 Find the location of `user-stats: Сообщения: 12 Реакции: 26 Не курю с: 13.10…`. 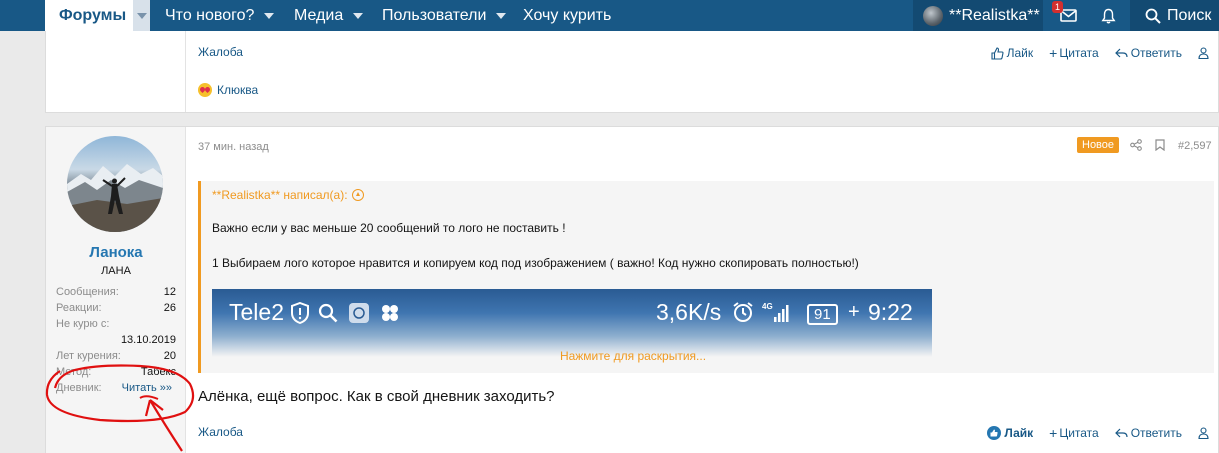

user-stats: Сообщения: 12 Реакции: 26 Не курю с: 13.10… is located at coordinates (116, 340).